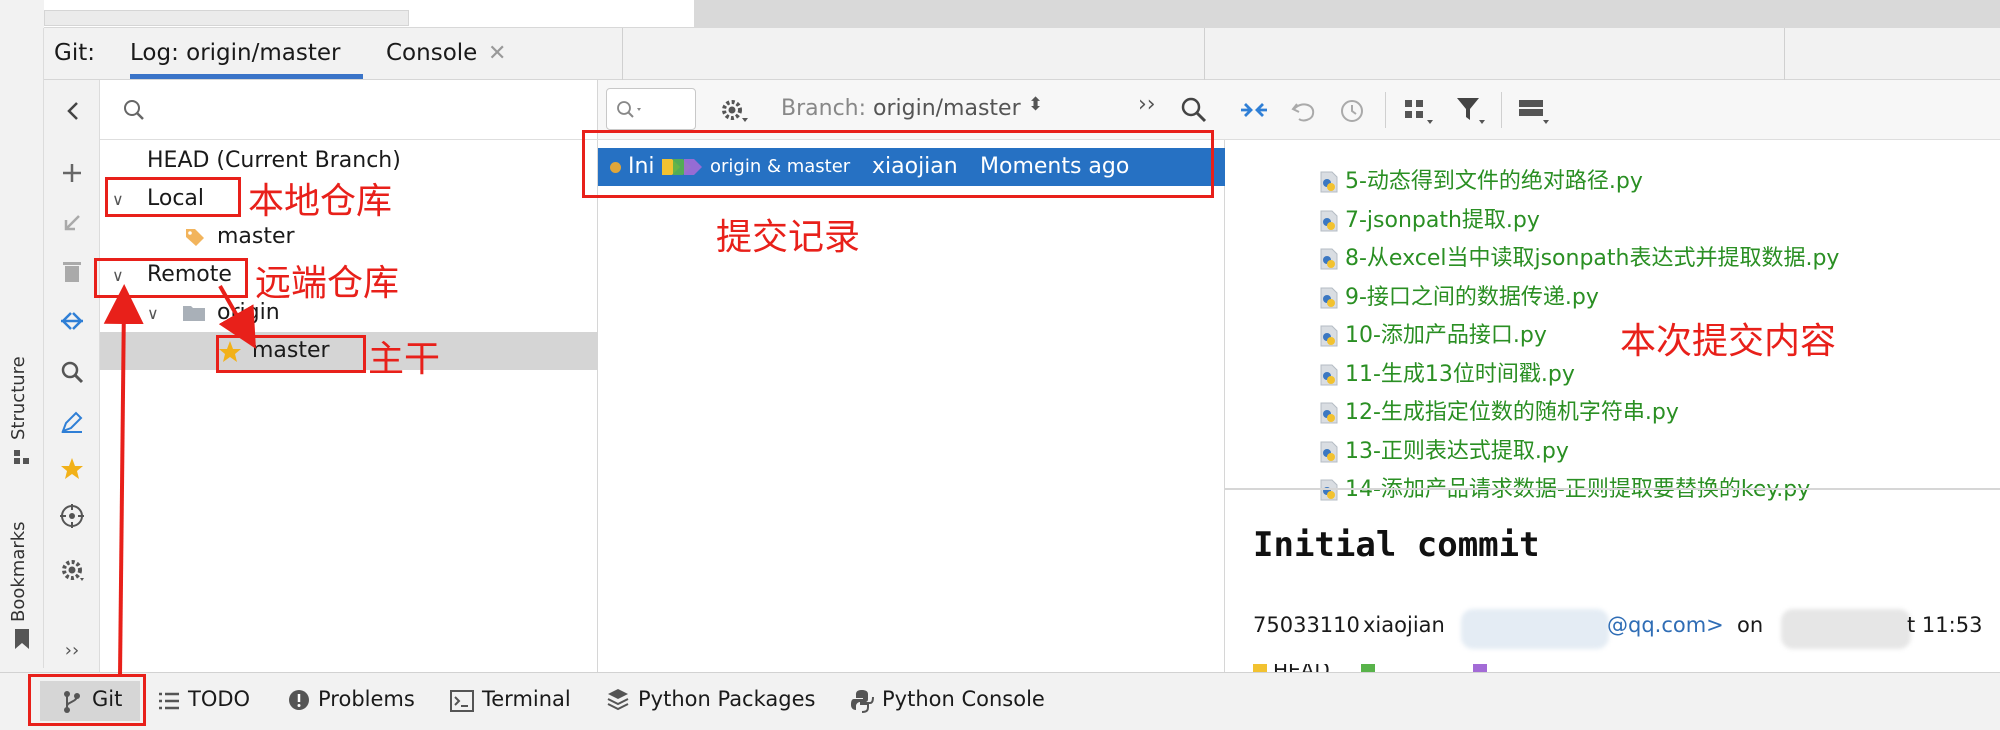 This screenshot has width=2000, height=730. I want to click on log-search-input, so click(651, 109).